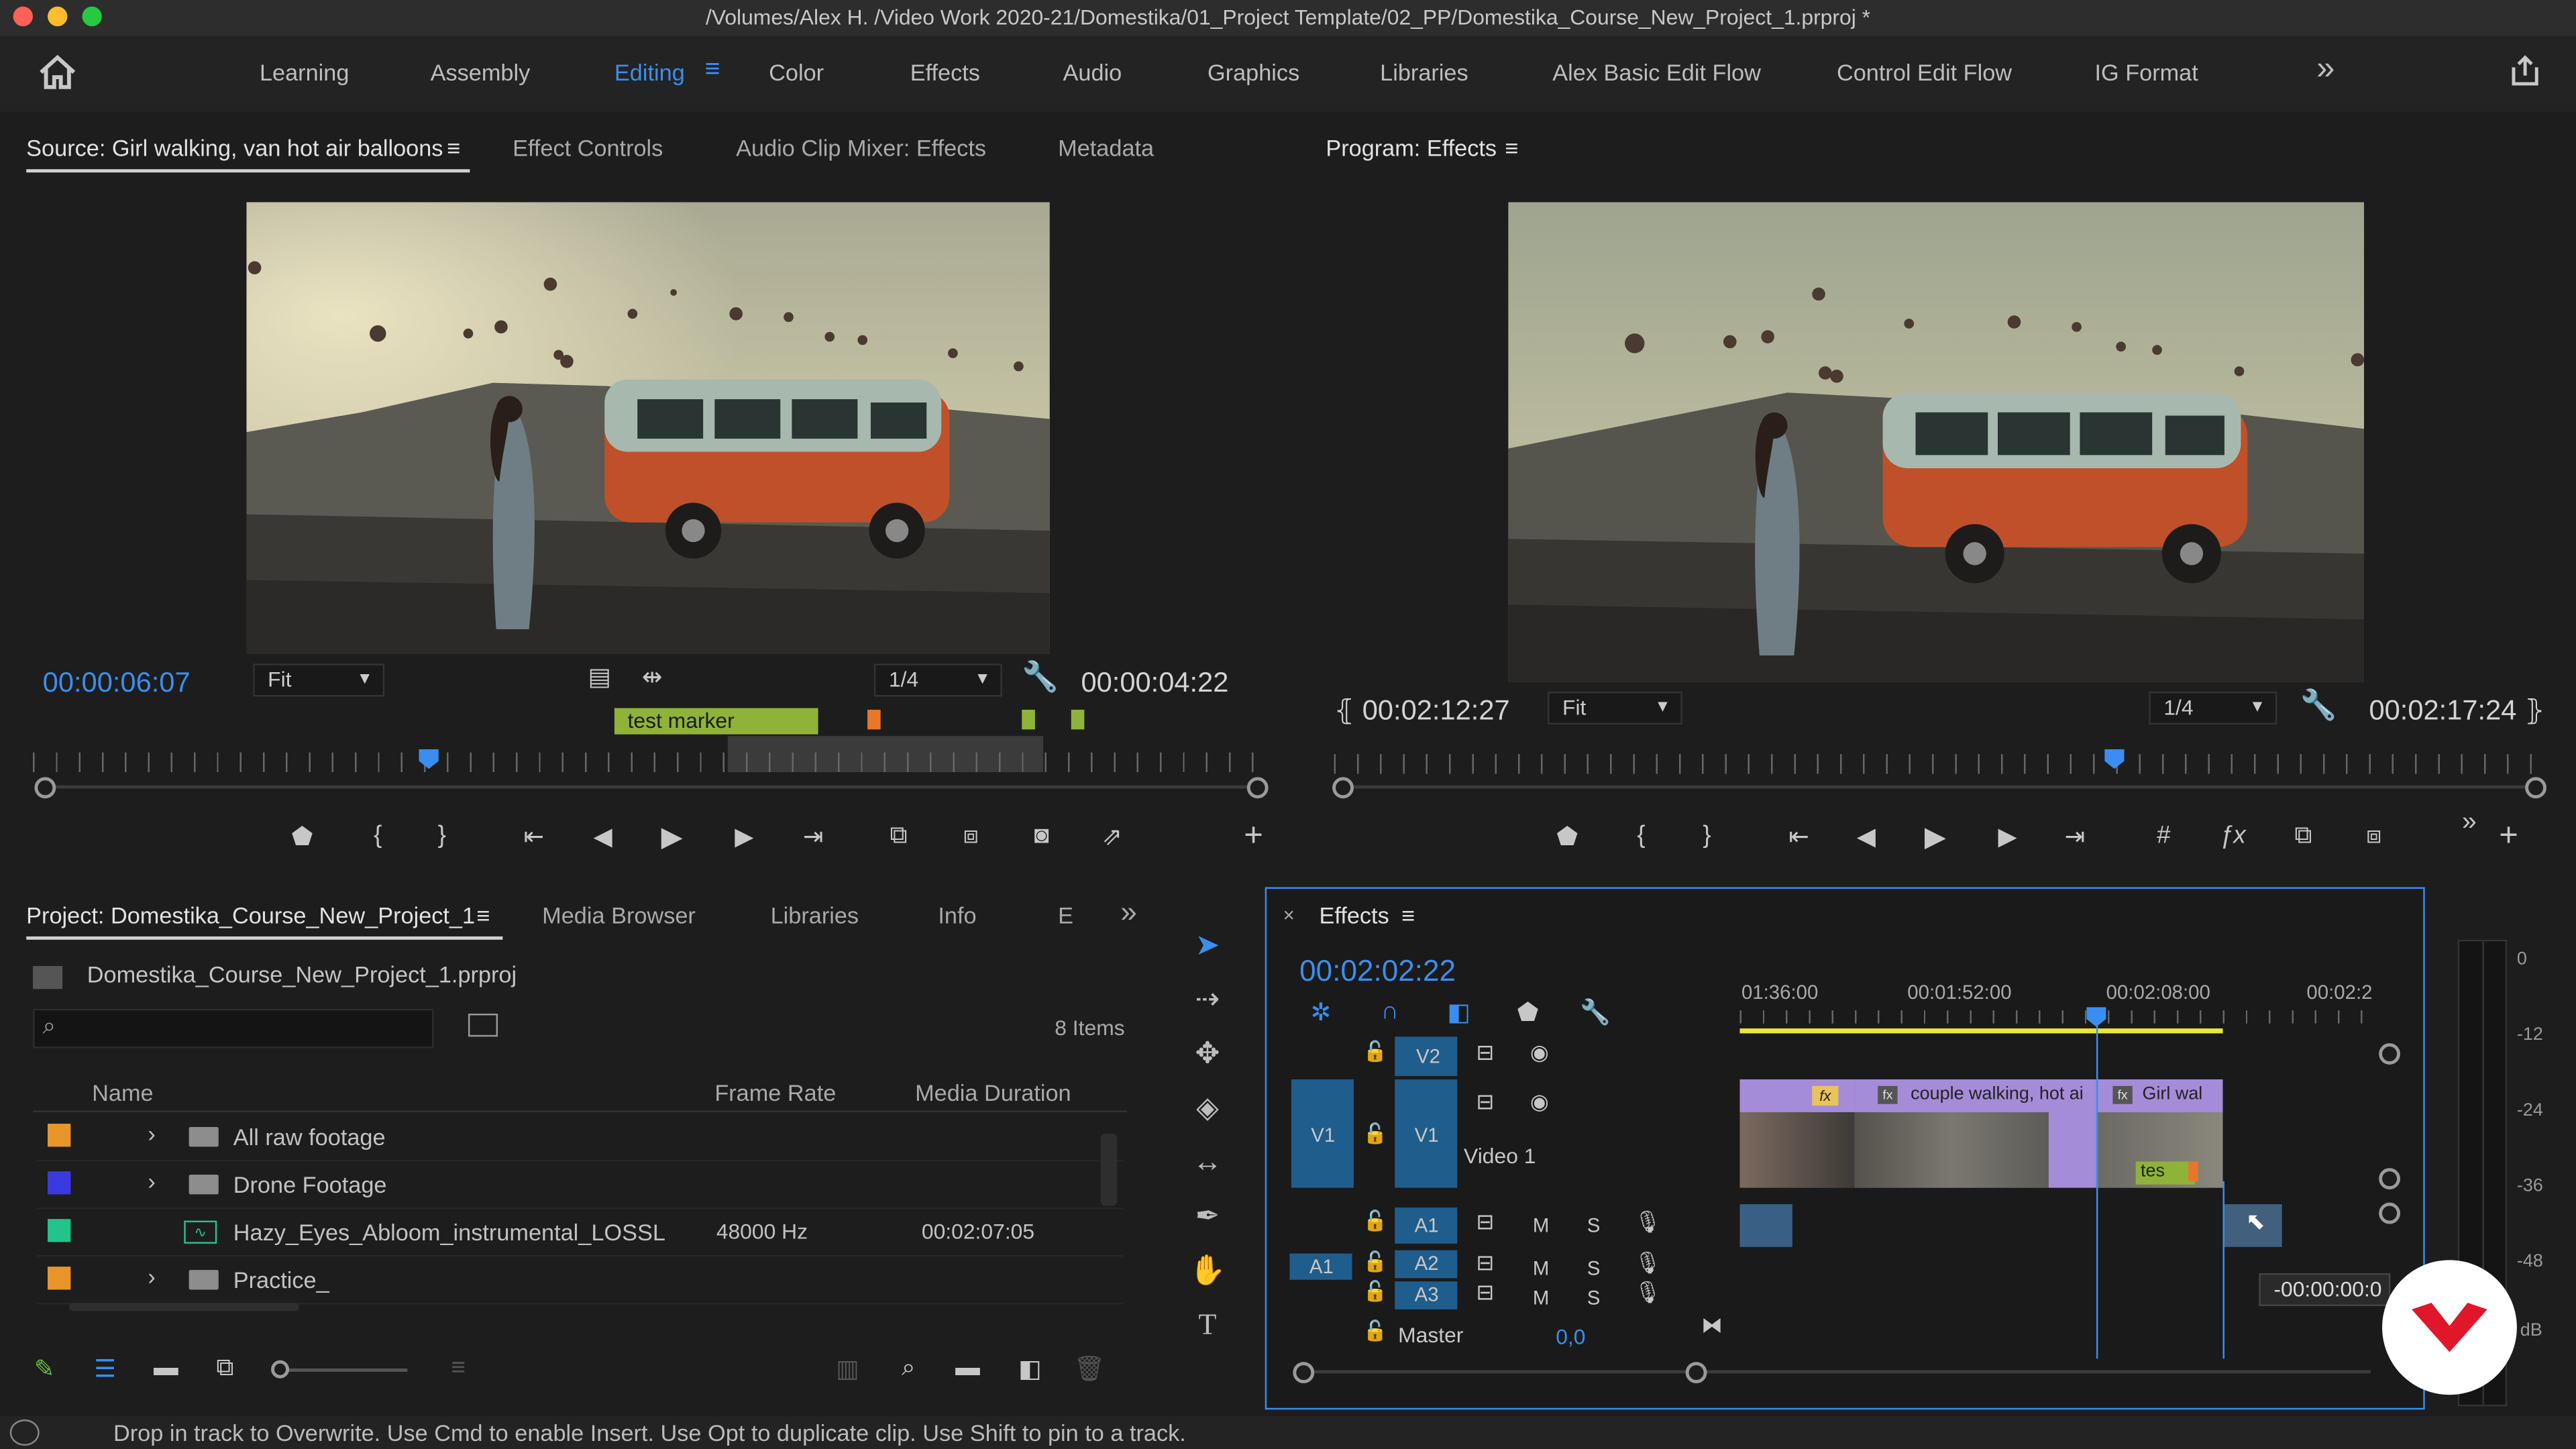  What do you see at coordinates (716, 721) in the screenshot?
I see `test-marker: test marker` at bounding box center [716, 721].